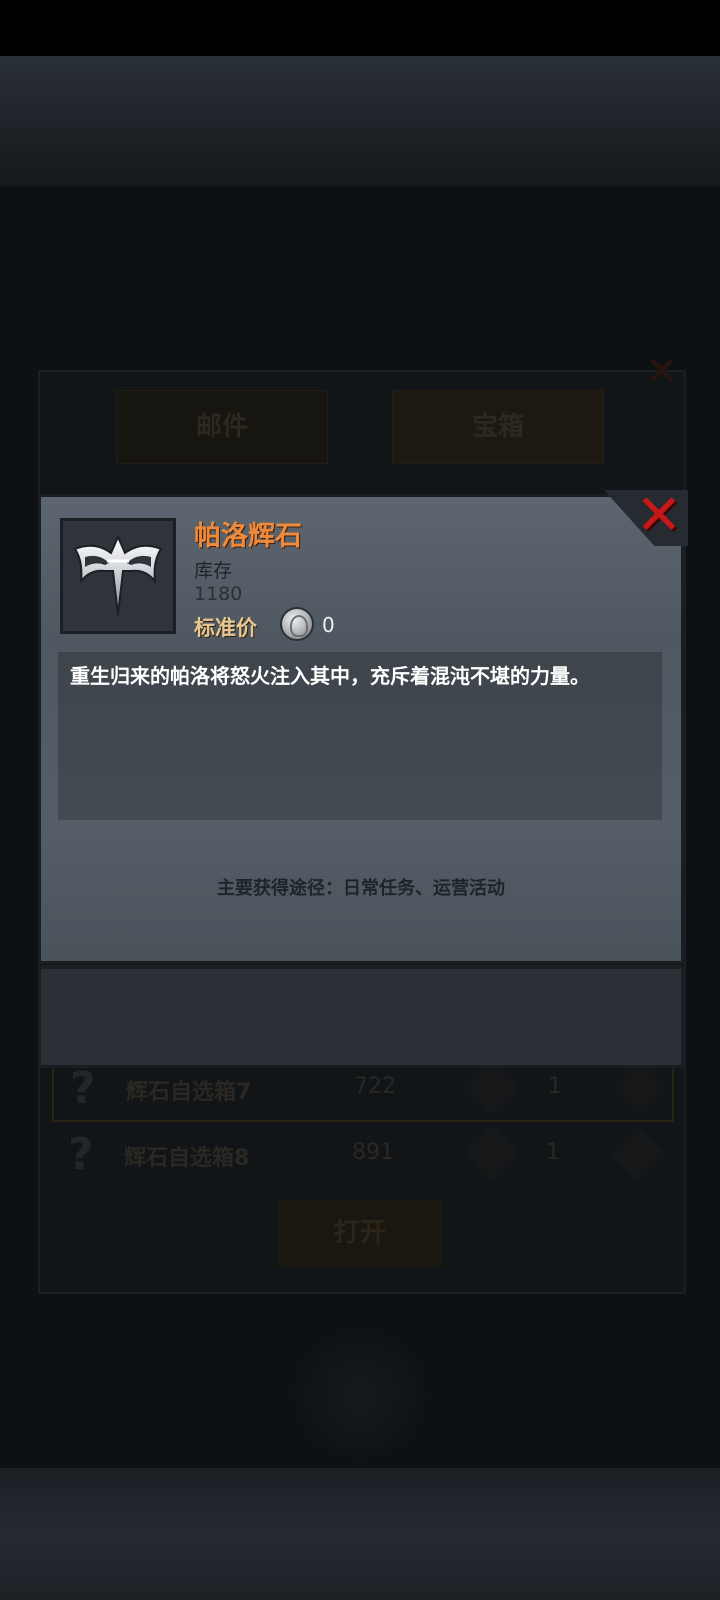 This screenshot has height=1600, width=720. I want to click on status-bar, so click(360, 28).